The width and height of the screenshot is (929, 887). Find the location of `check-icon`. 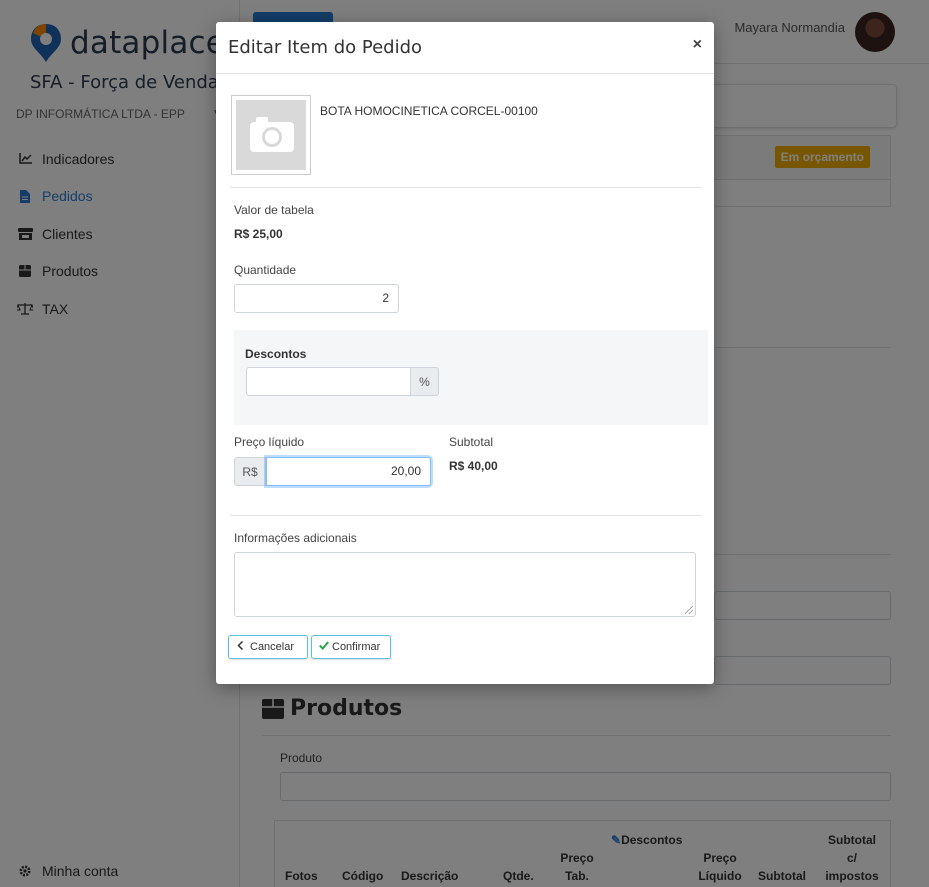

check-icon is located at coordinates (324, 647).